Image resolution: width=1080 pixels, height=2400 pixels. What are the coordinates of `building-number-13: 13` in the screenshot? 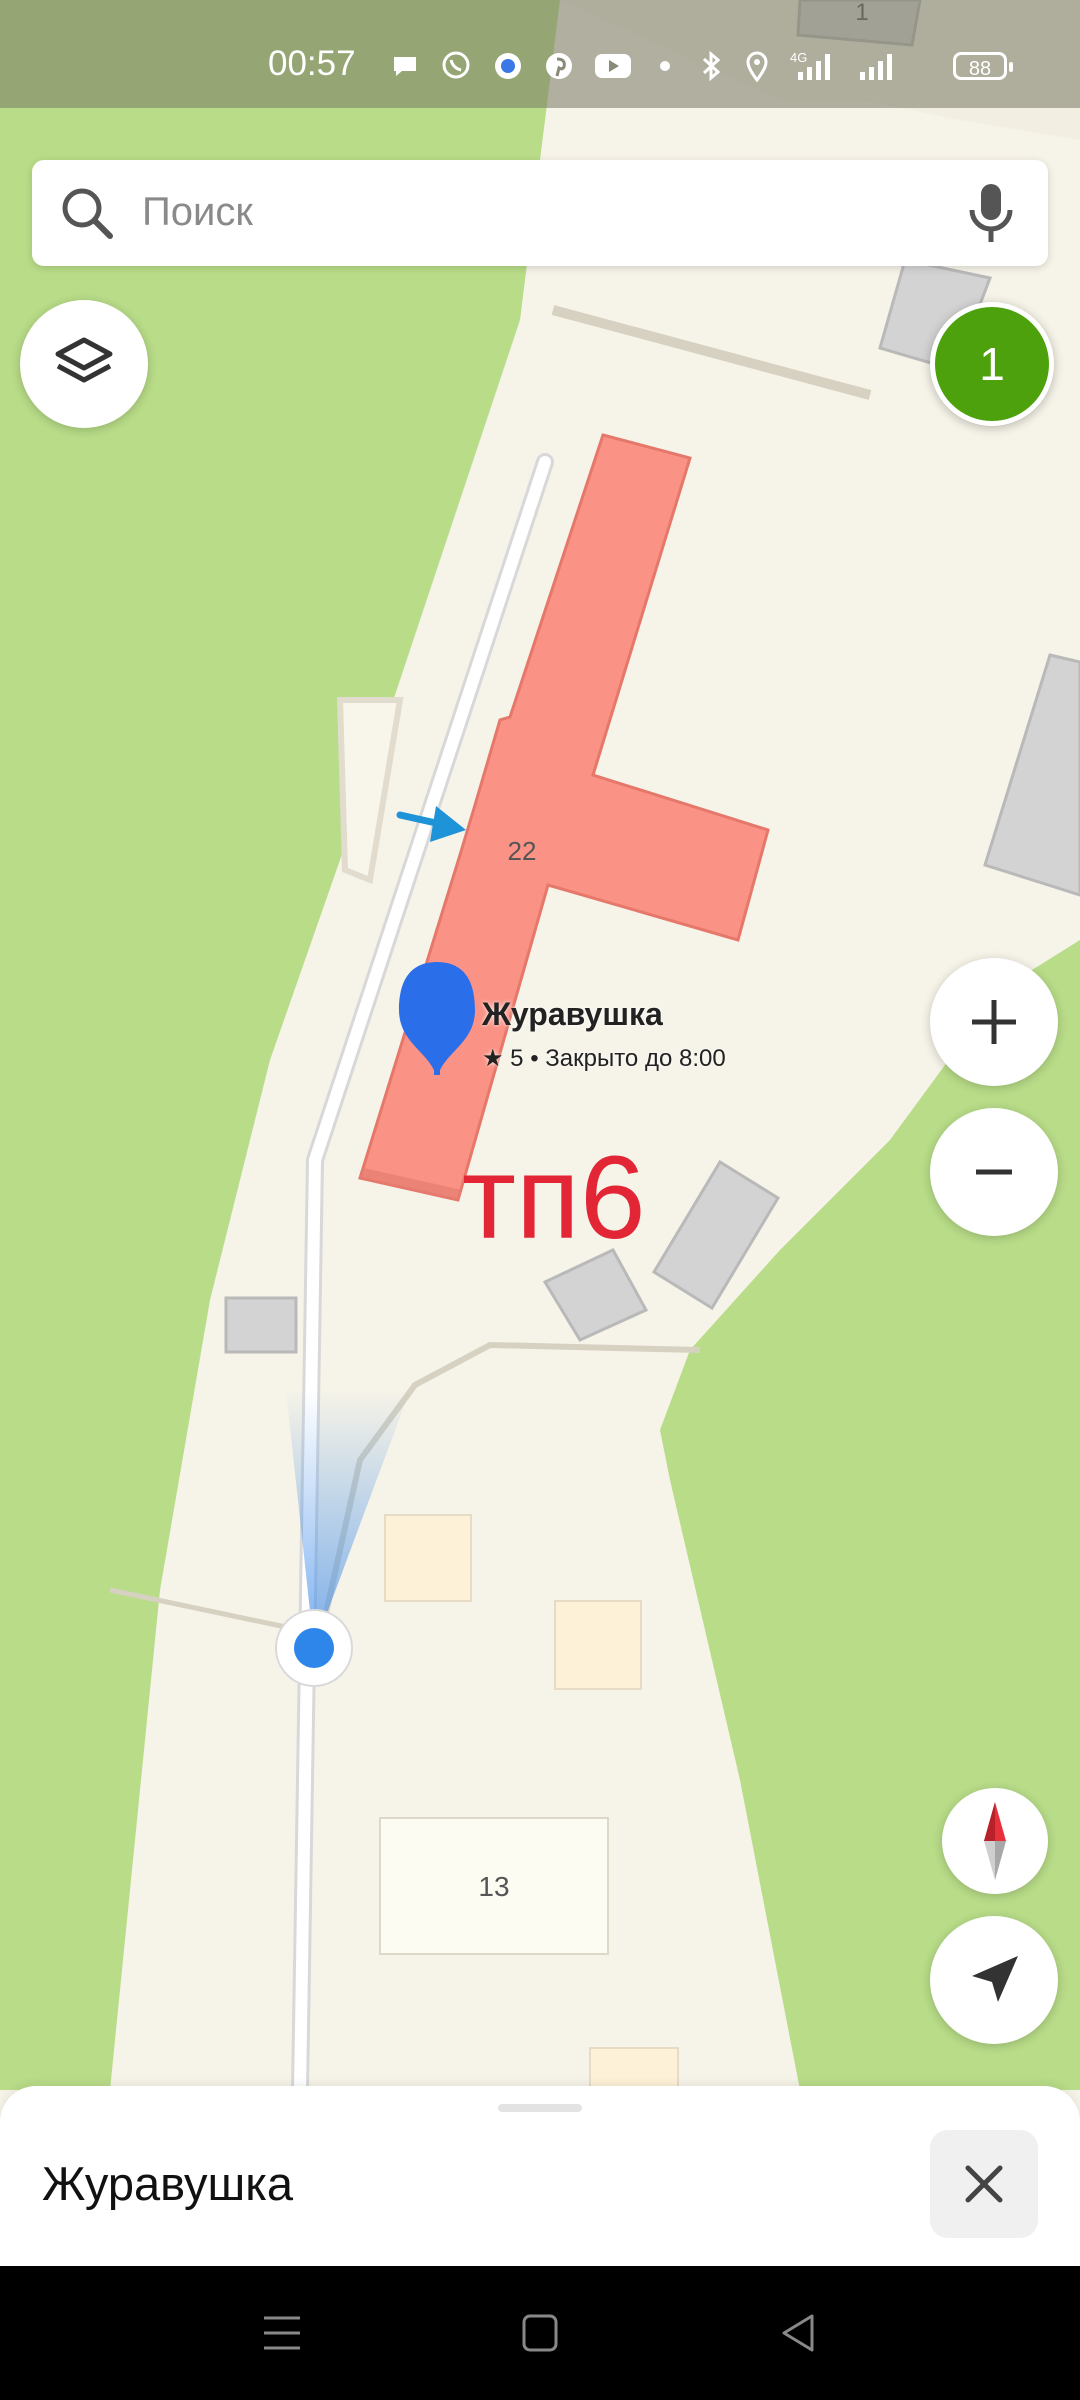 It's located at (493, 1886).